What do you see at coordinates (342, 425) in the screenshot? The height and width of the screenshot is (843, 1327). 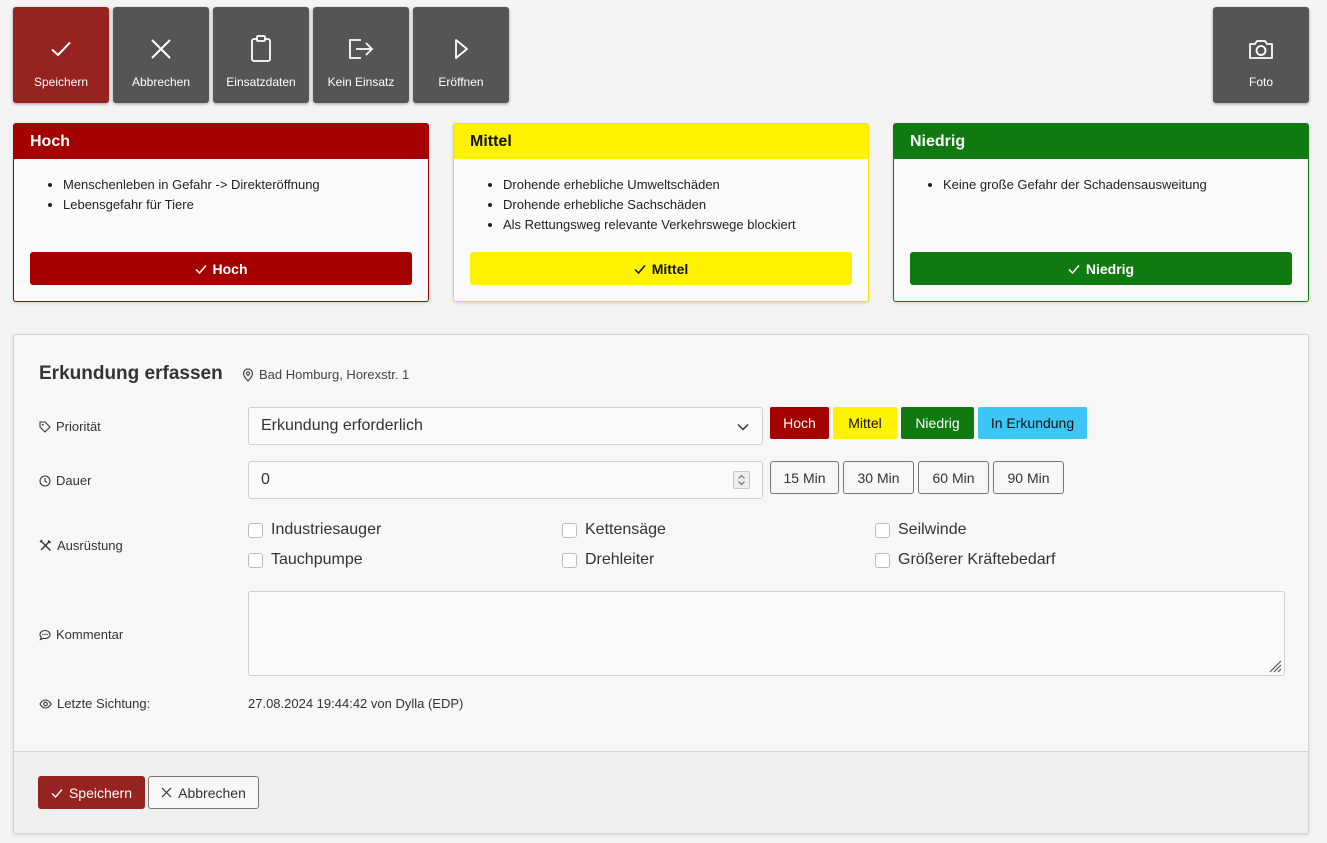 I see `prioritaet-select-value: Erkundung erforderlich` at bounding box center [342, 425].